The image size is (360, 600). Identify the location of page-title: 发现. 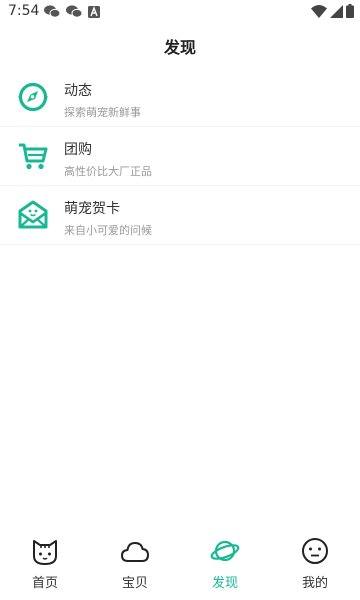
(179, 47).